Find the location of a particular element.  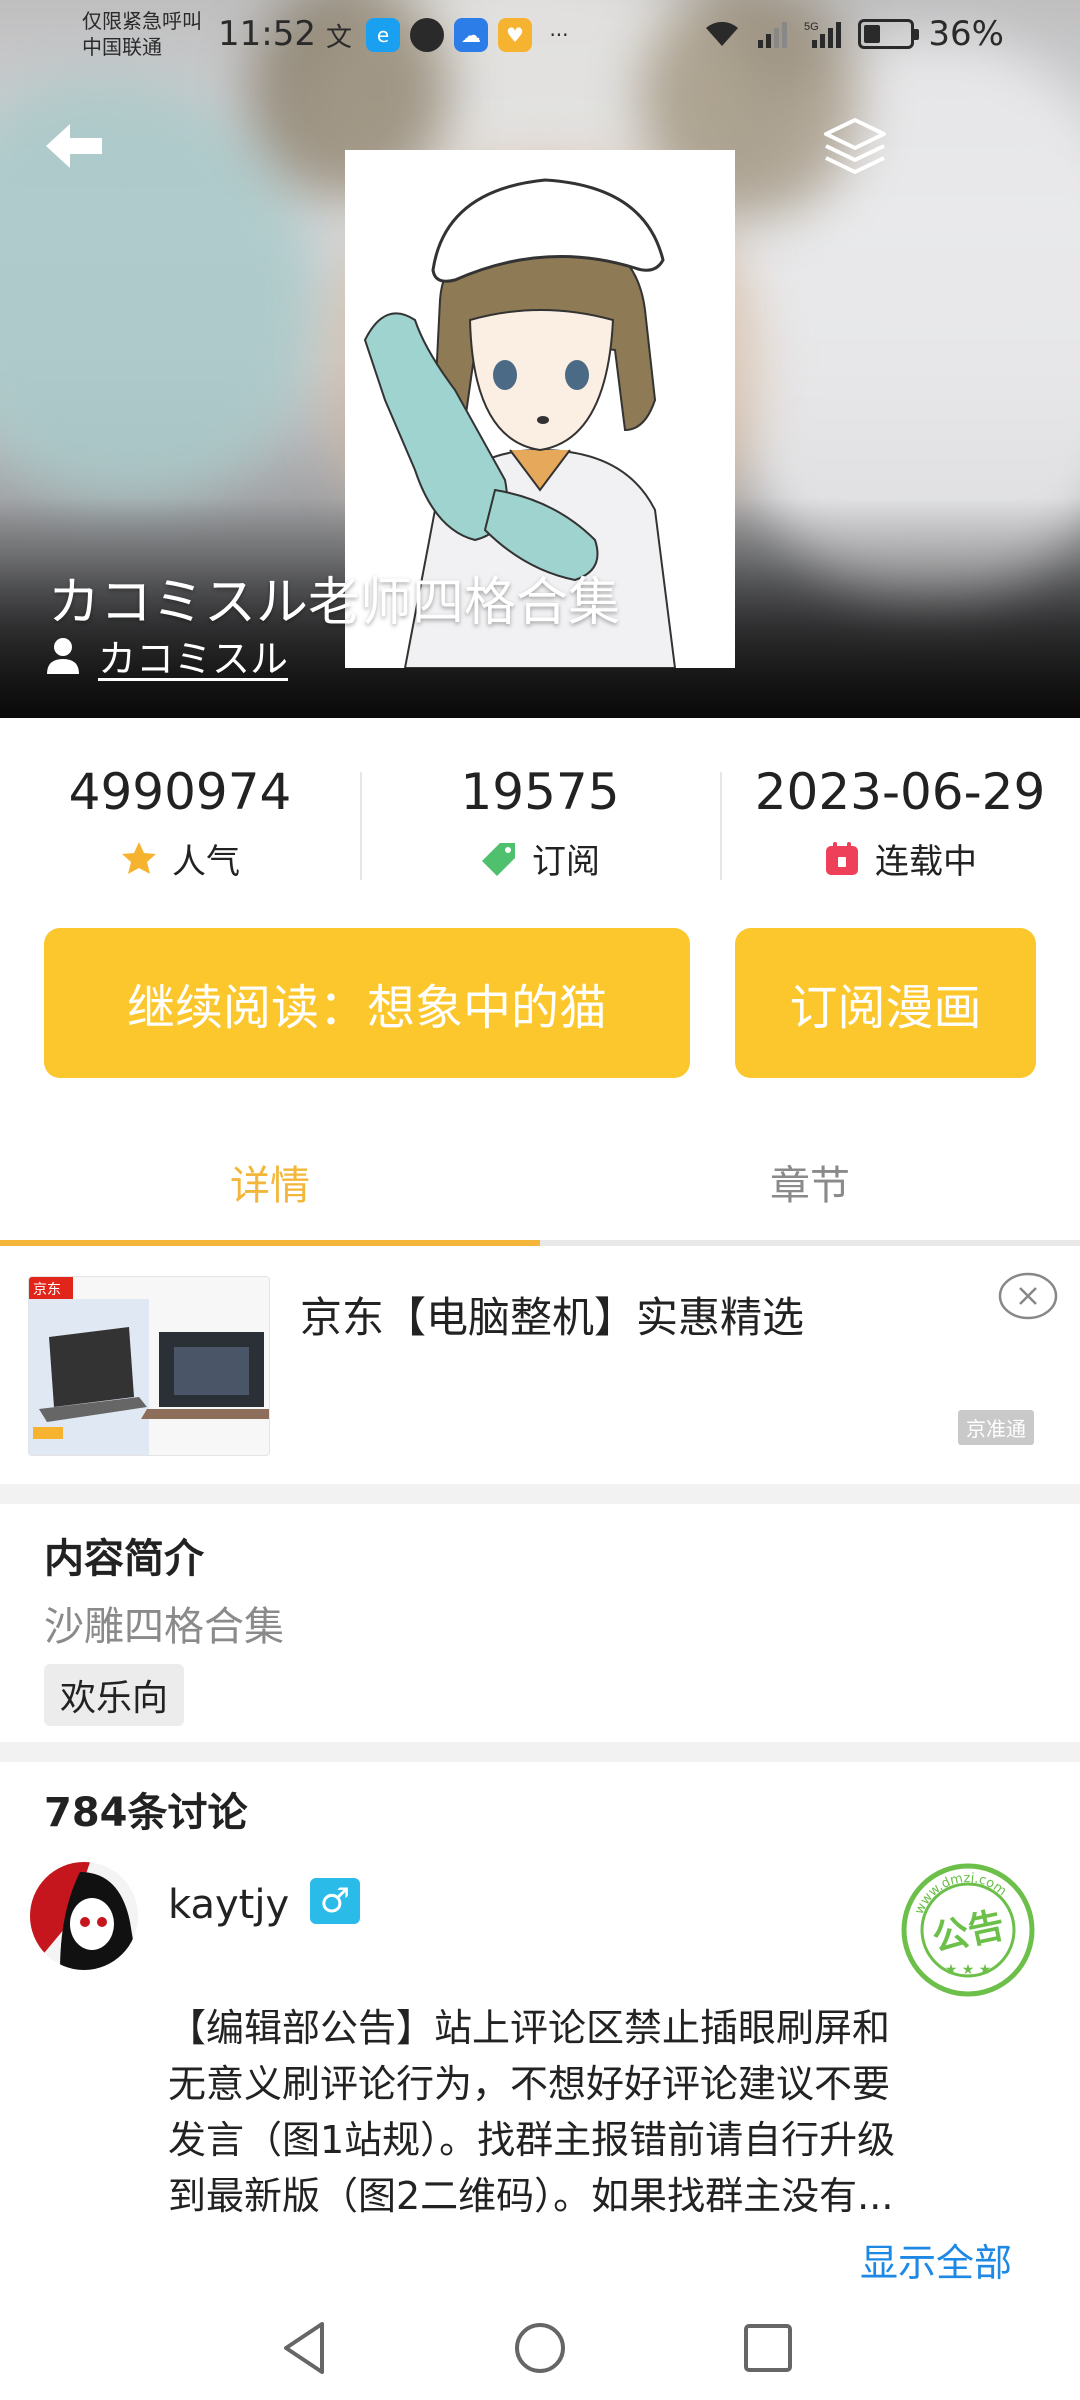

popularity-label-row: 人气 is located at coordinates (180, 858).